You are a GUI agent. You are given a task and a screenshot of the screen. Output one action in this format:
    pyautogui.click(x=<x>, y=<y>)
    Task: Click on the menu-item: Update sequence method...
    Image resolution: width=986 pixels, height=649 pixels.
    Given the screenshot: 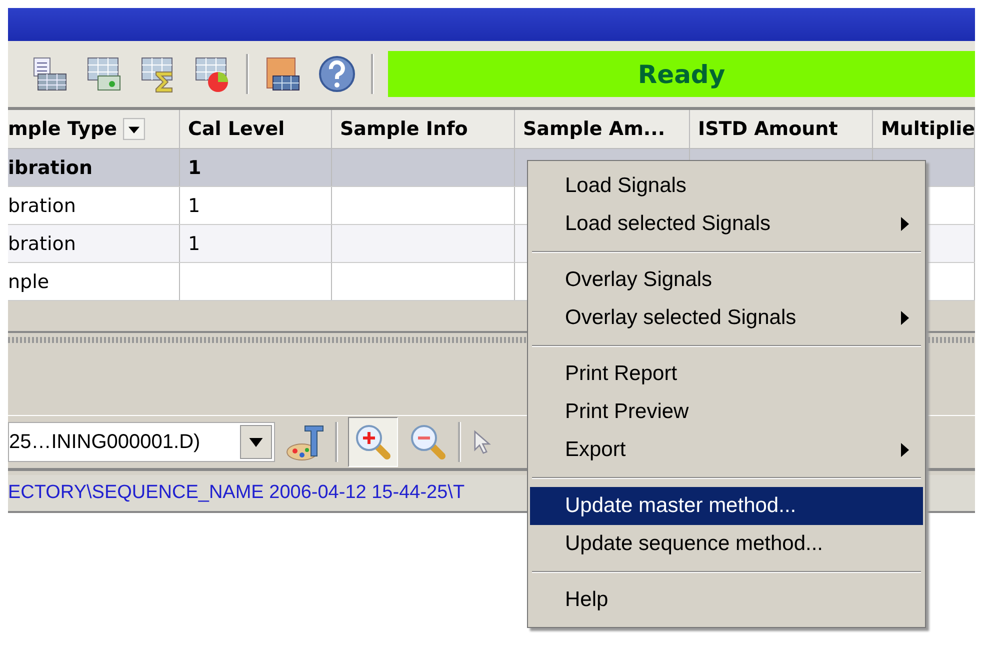 What is the action you would take?
    pyautogui.click(x=726, y=544)
    